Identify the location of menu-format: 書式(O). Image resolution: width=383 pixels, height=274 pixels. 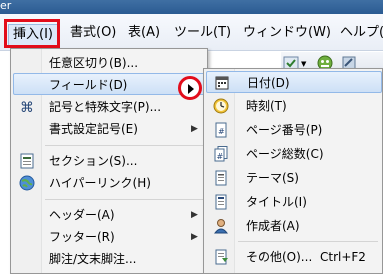
(93, 33).